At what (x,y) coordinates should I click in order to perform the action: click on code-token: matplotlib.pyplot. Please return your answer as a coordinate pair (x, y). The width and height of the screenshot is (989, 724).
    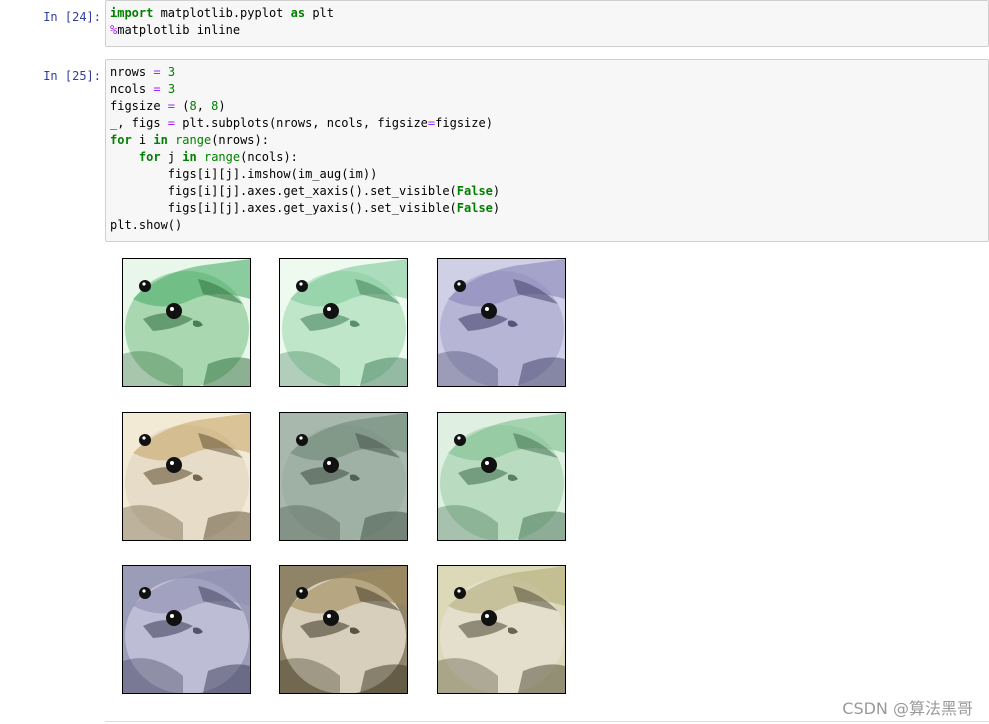
    Looking at the image, I should click on (222, 13).